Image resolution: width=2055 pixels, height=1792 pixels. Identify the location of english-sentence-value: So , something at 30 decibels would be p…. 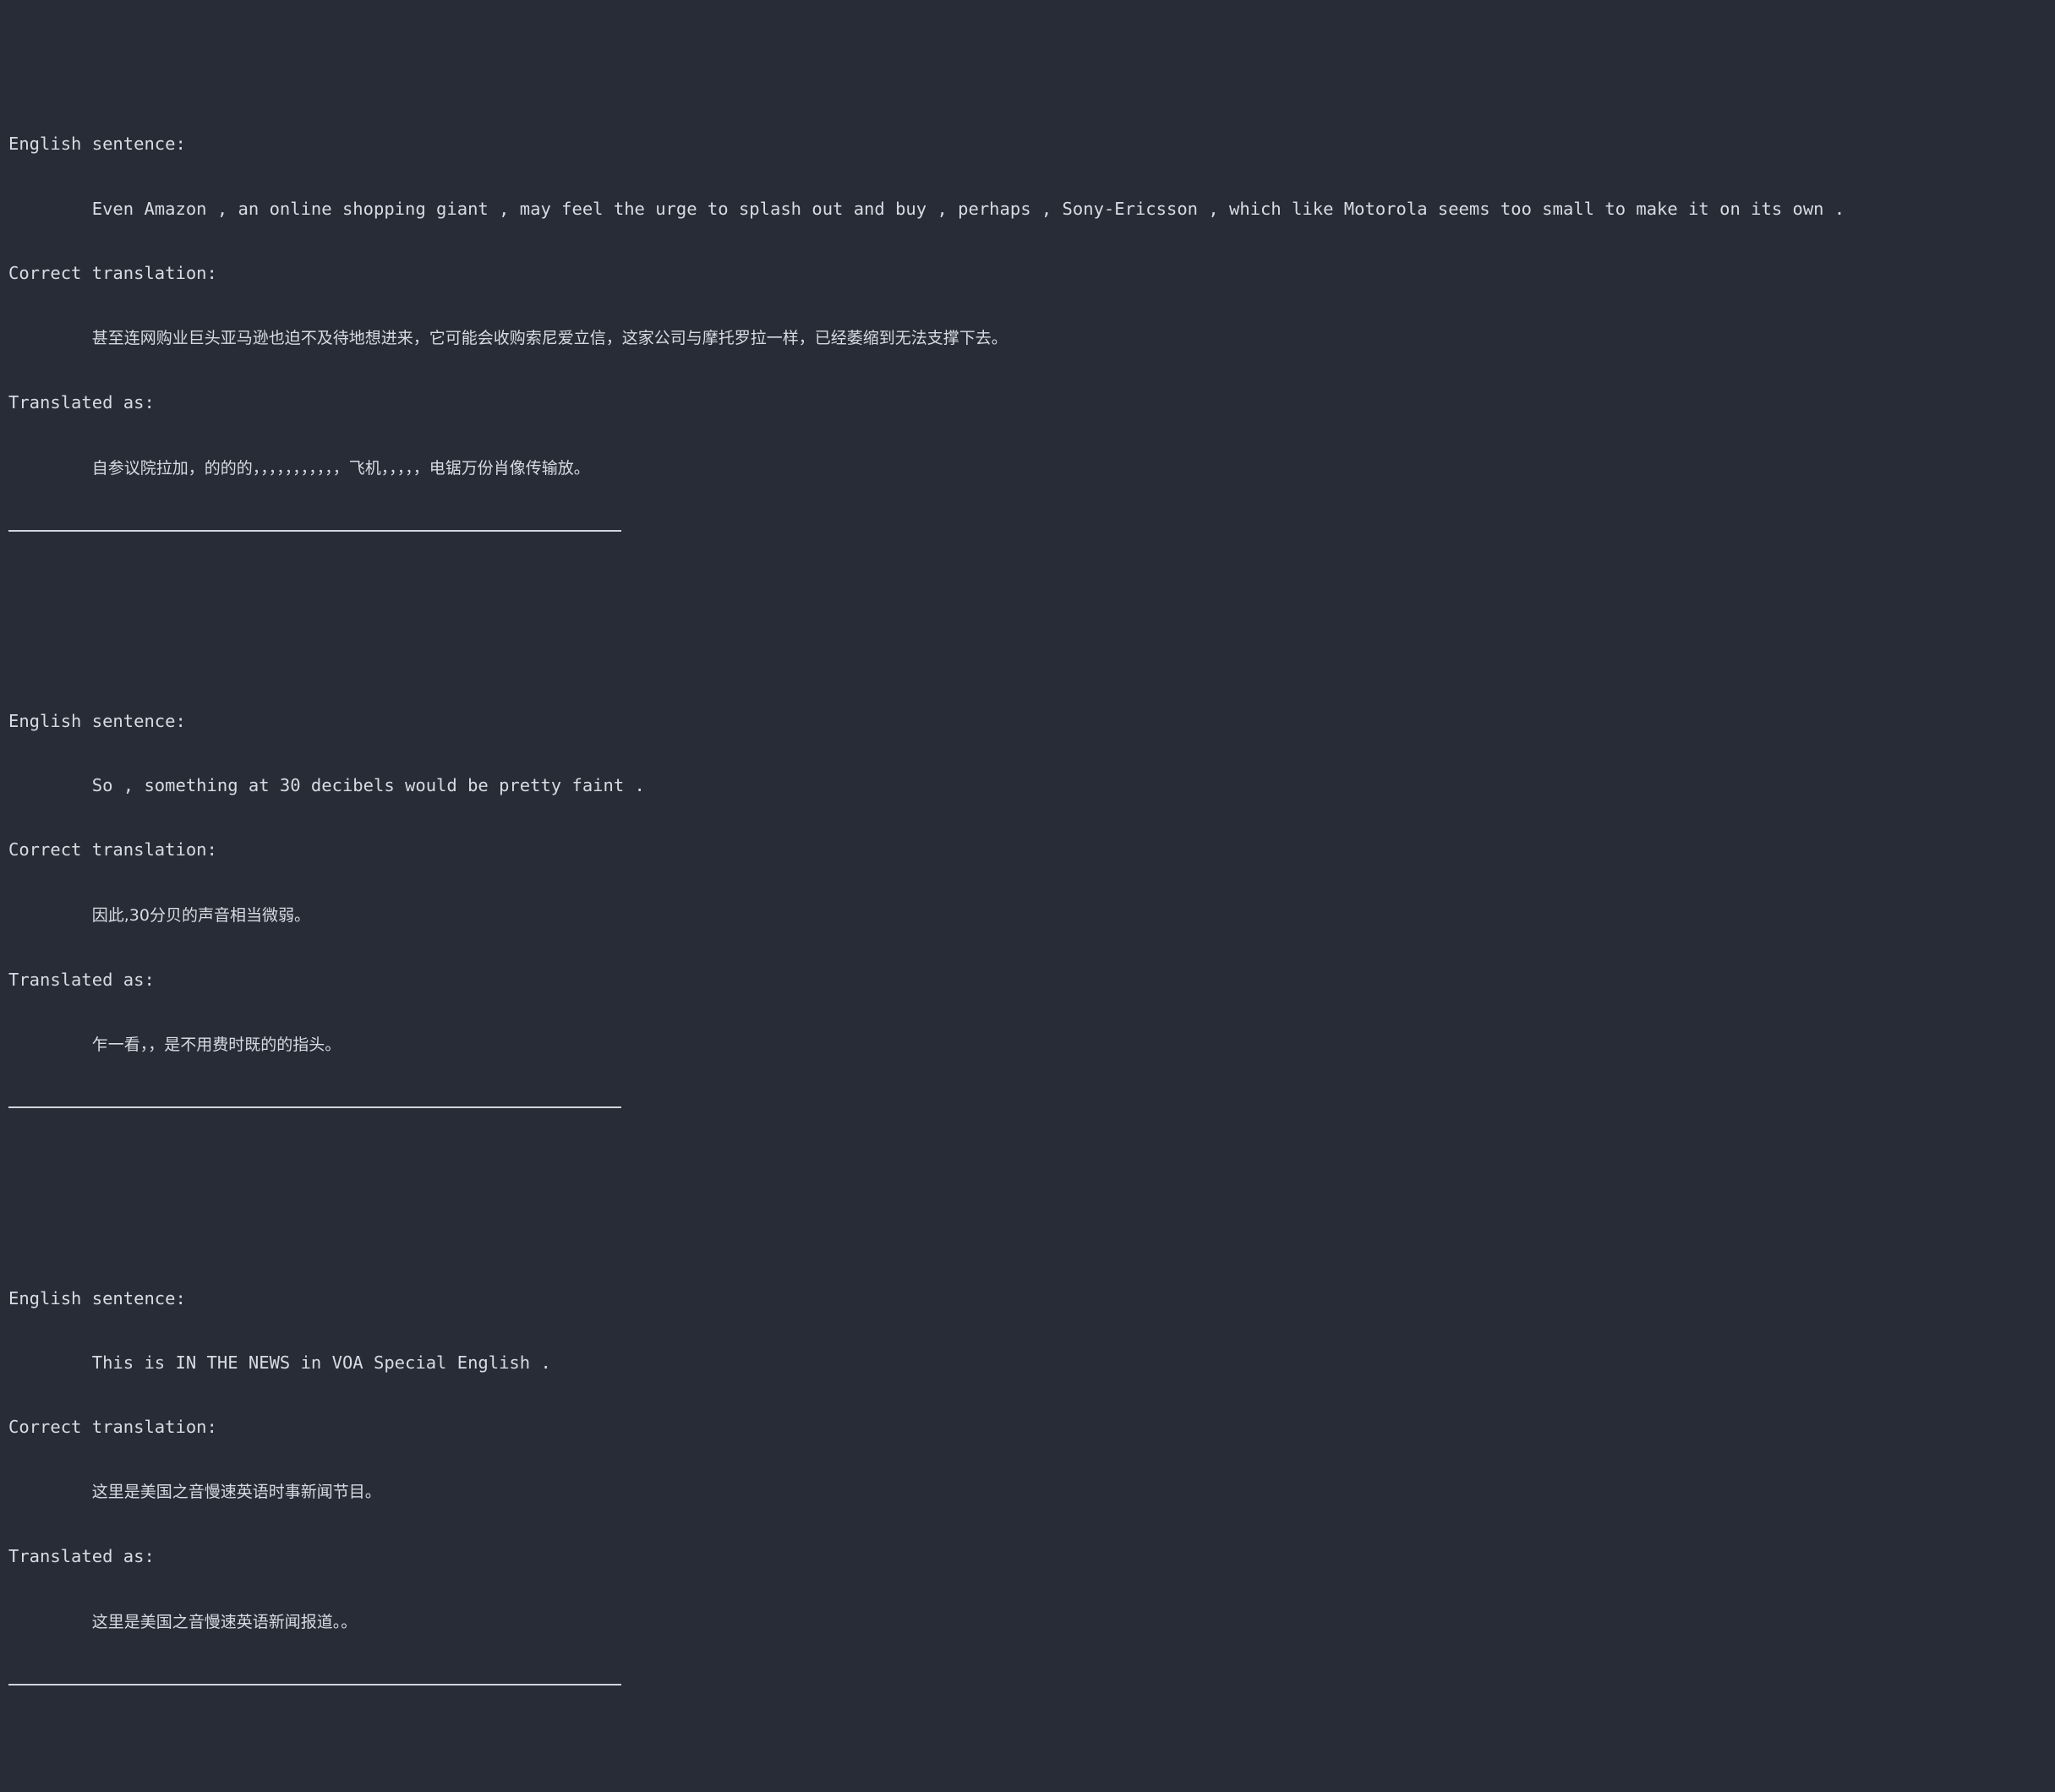
(368, 785).